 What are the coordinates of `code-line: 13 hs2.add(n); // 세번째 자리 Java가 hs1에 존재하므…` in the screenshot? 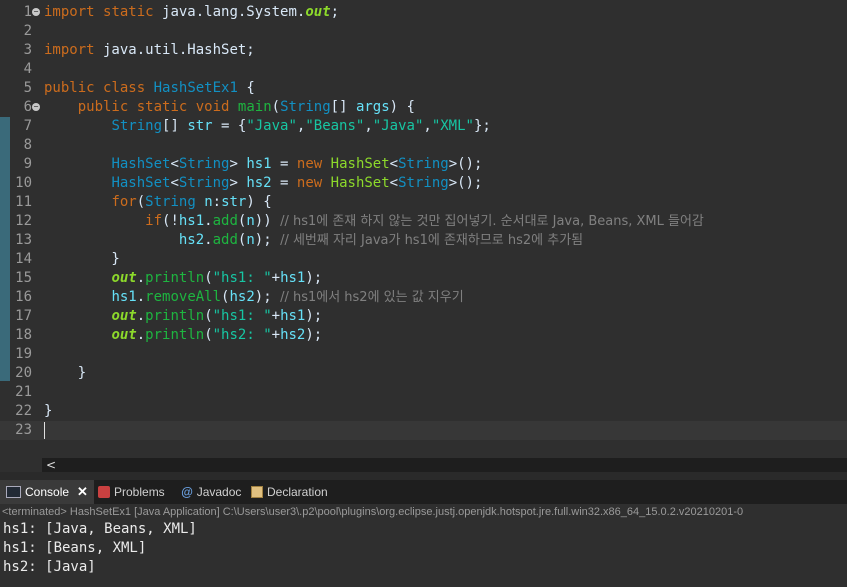 It's located at (423, 240).